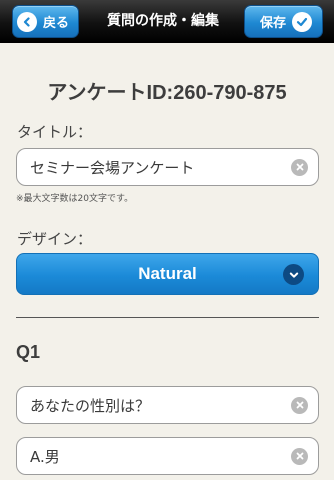 Image resolution: width=334 pixels, height=480 pixels. What do you see at coordinates (273, 23) in the screenshot?
I see `save-button-label: 保存` at bounding box center [273, 23].